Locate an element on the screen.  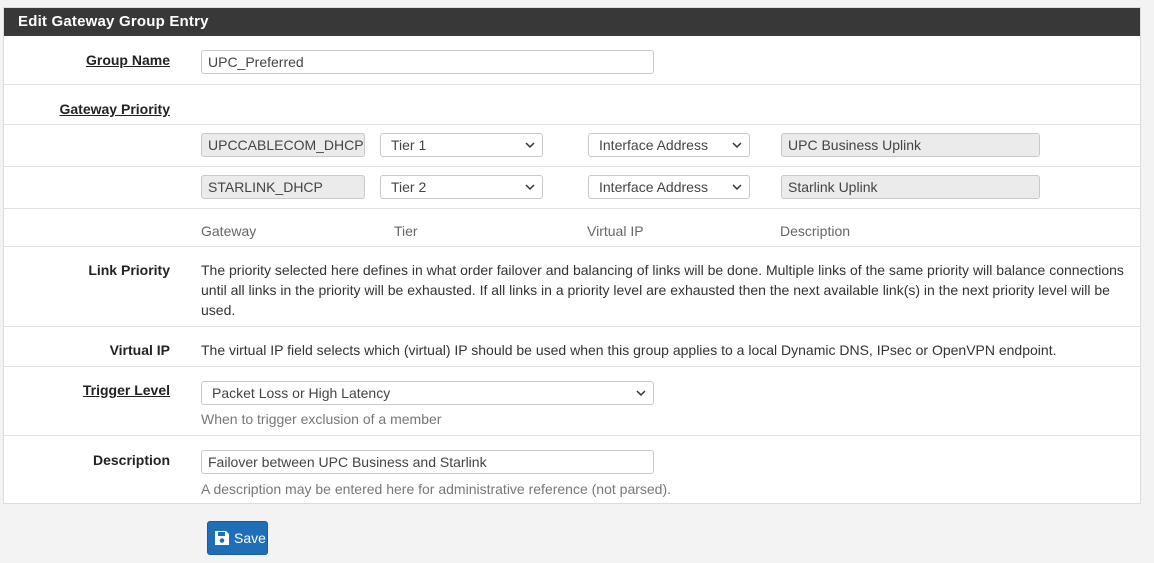
trigger-level-select: Packet Loss or High Latency is located at coordinates (427, 393).